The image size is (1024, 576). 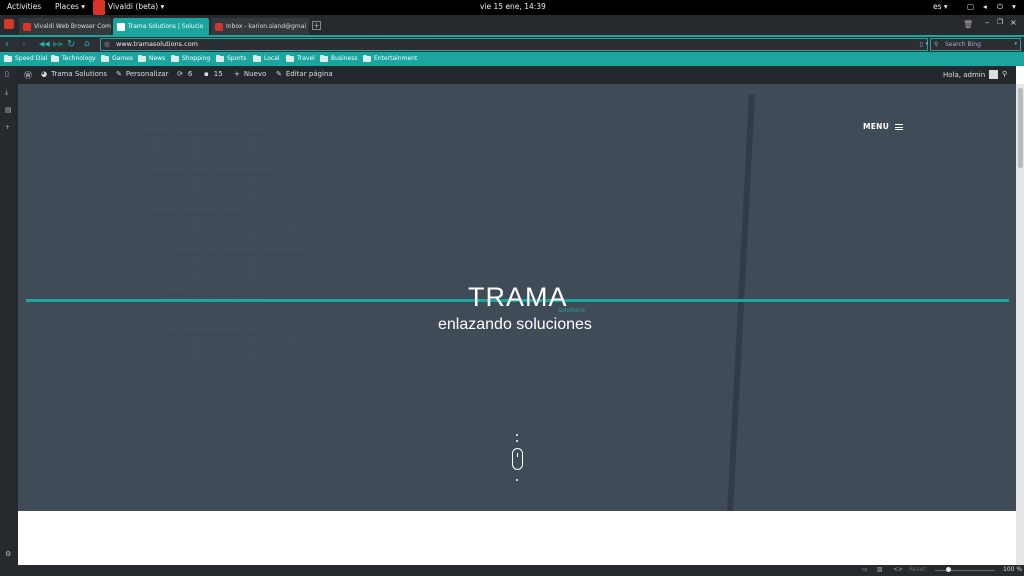 What do you see at coordinates (6, 92) in the screenshot?
I see `downloads-icon: ⤓` at bounding box center [6, 92].